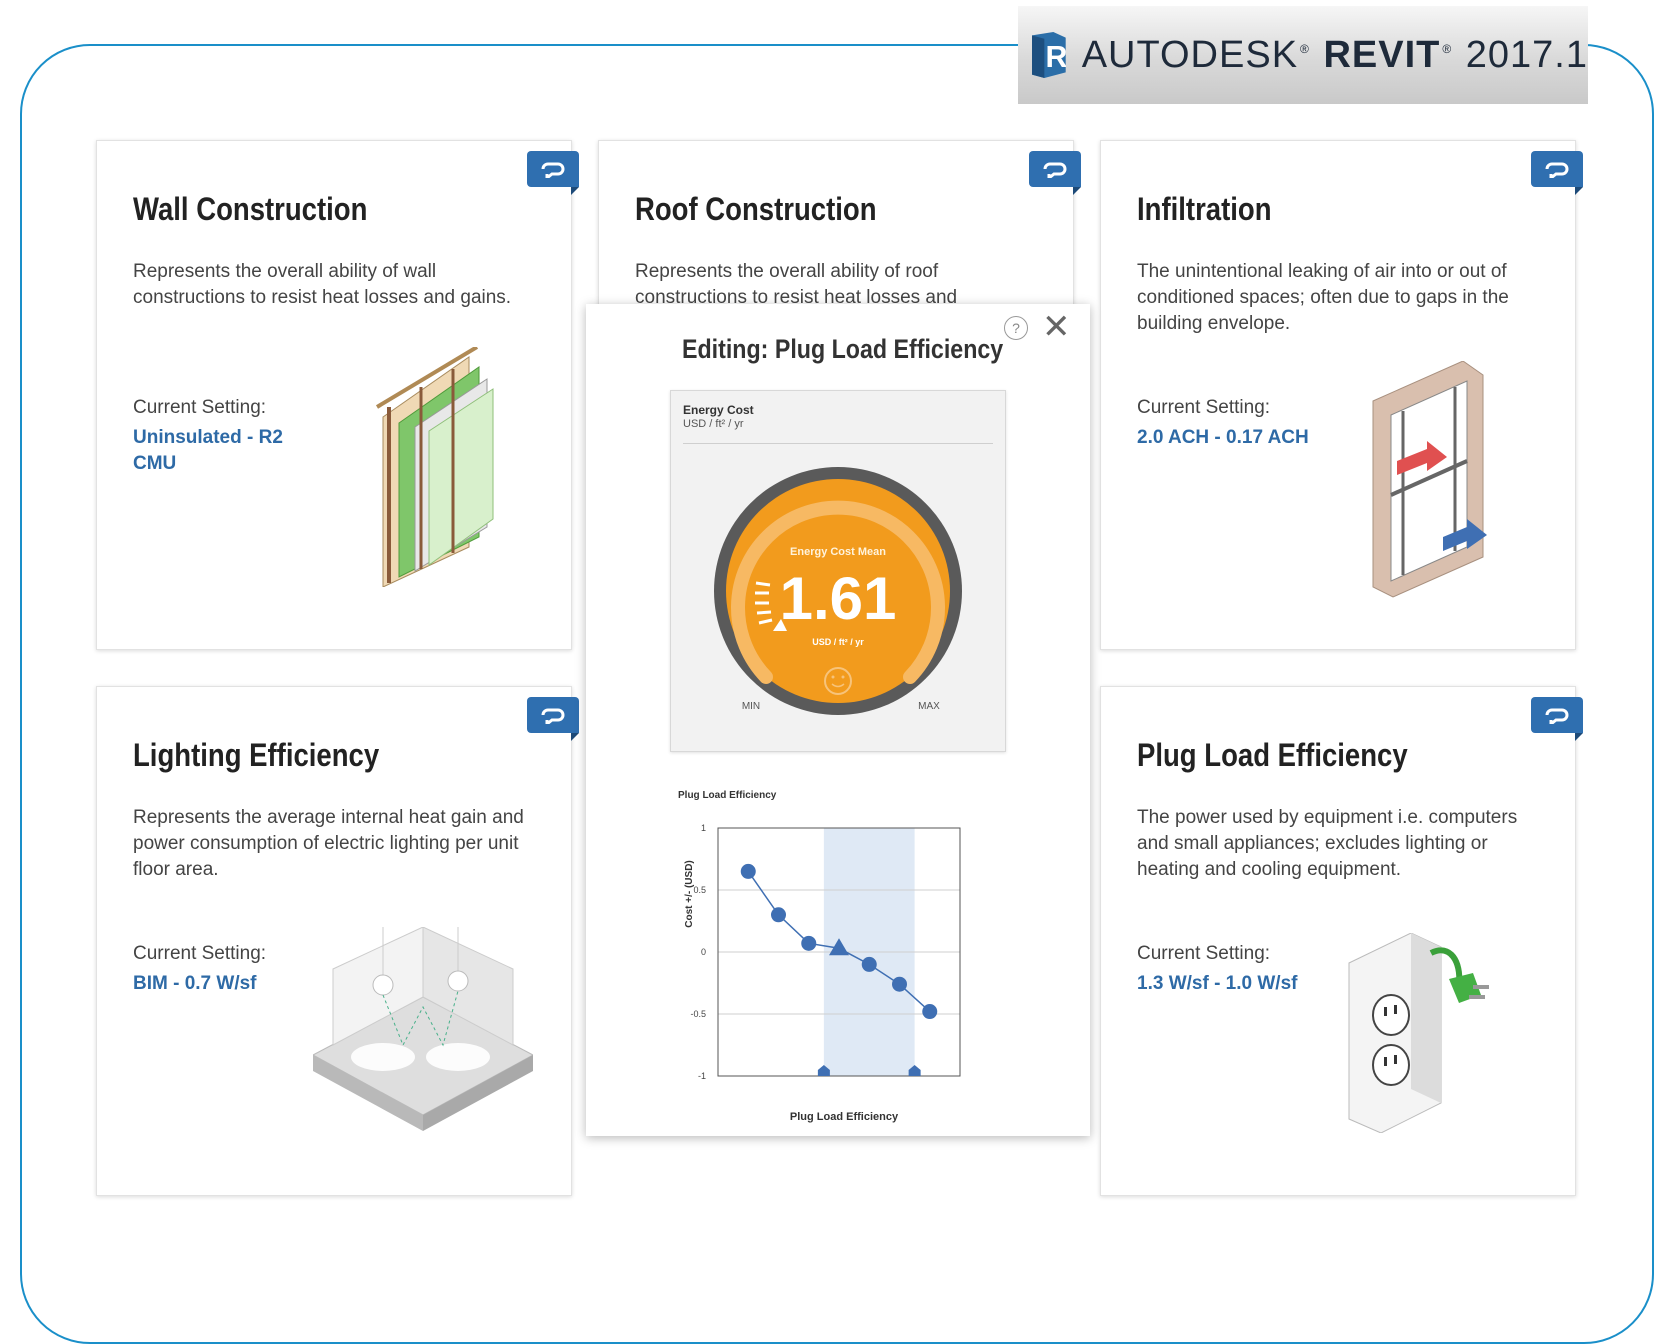 The image size is (1664, 1344). I want to click on card-title: Infiltration, so click(1204, 209).